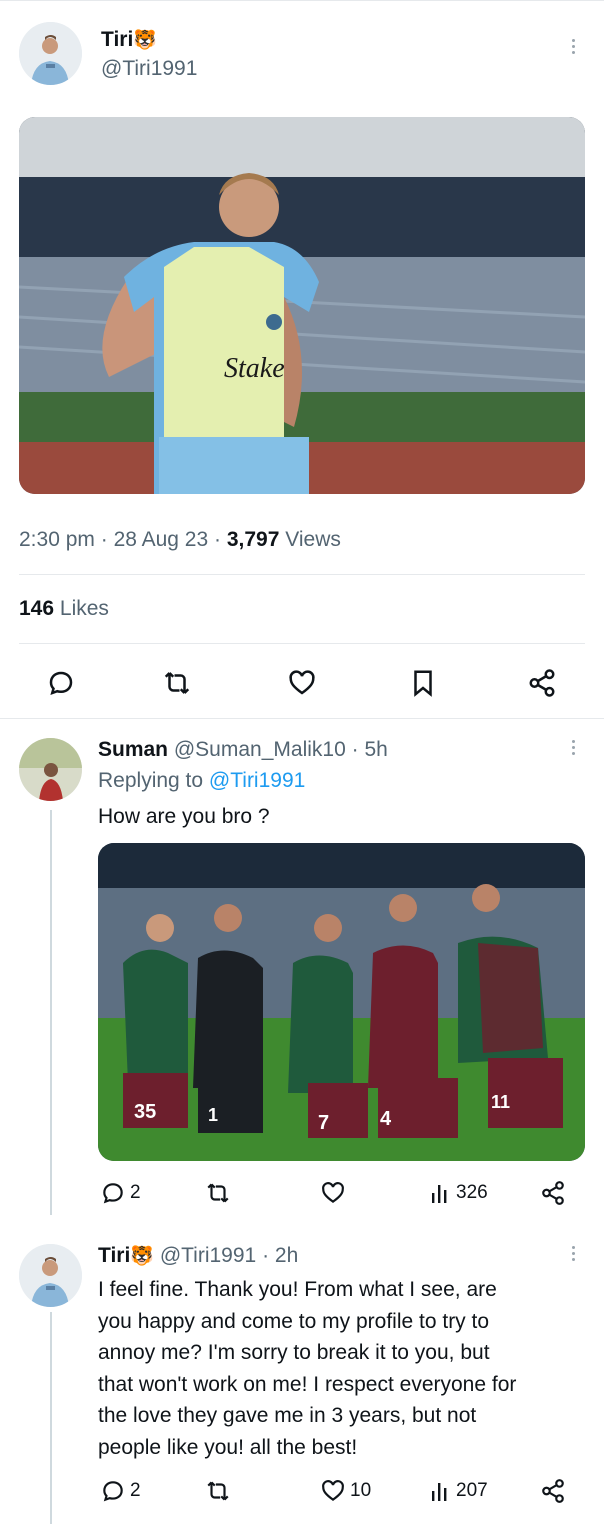 The height and width of the screenshot is (1524, 604). I want to click on reply-author-handle: @Suman_Malik10, so click(260, 749).